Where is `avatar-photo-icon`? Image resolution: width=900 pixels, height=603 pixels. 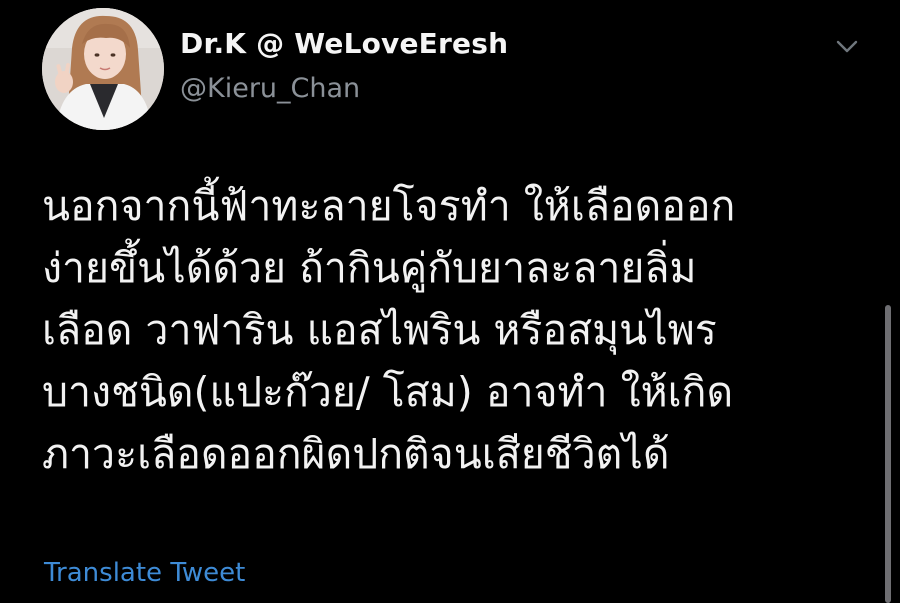 avatar-photo-icon is located at coordinates (103, 69).